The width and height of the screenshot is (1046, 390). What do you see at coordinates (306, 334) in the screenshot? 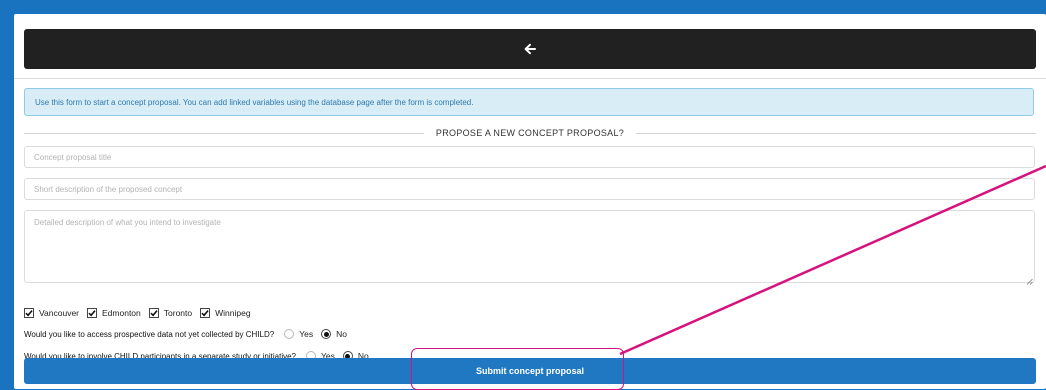
I see `radio-label: Yes` at bounding box center [306, 334].